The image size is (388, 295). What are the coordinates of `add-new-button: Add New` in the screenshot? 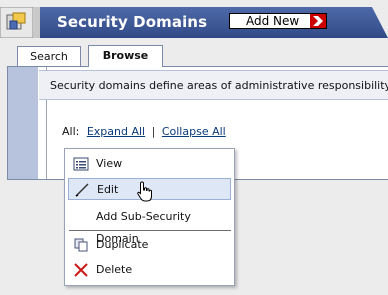 It's located at (278, 21).